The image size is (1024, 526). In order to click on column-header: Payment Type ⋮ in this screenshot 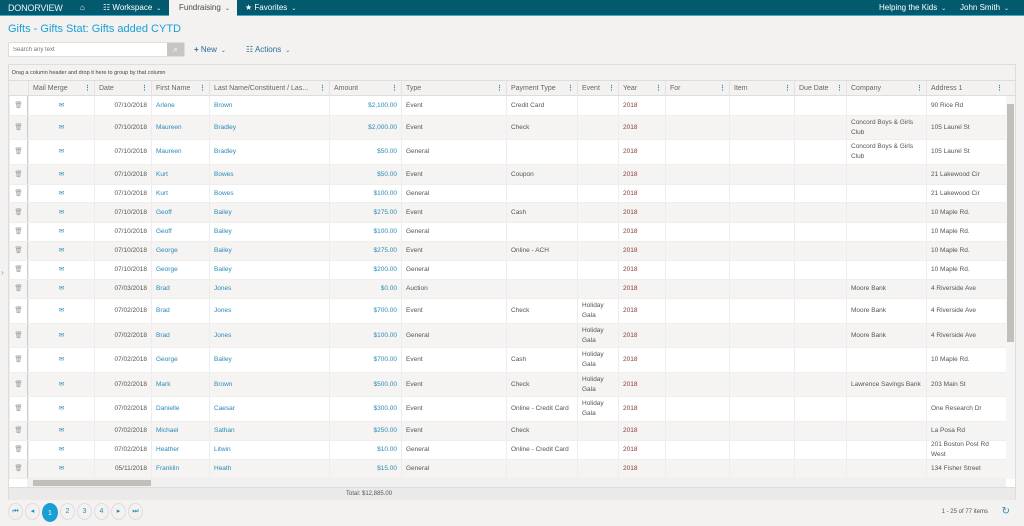, I will do `click(541, 88)`.